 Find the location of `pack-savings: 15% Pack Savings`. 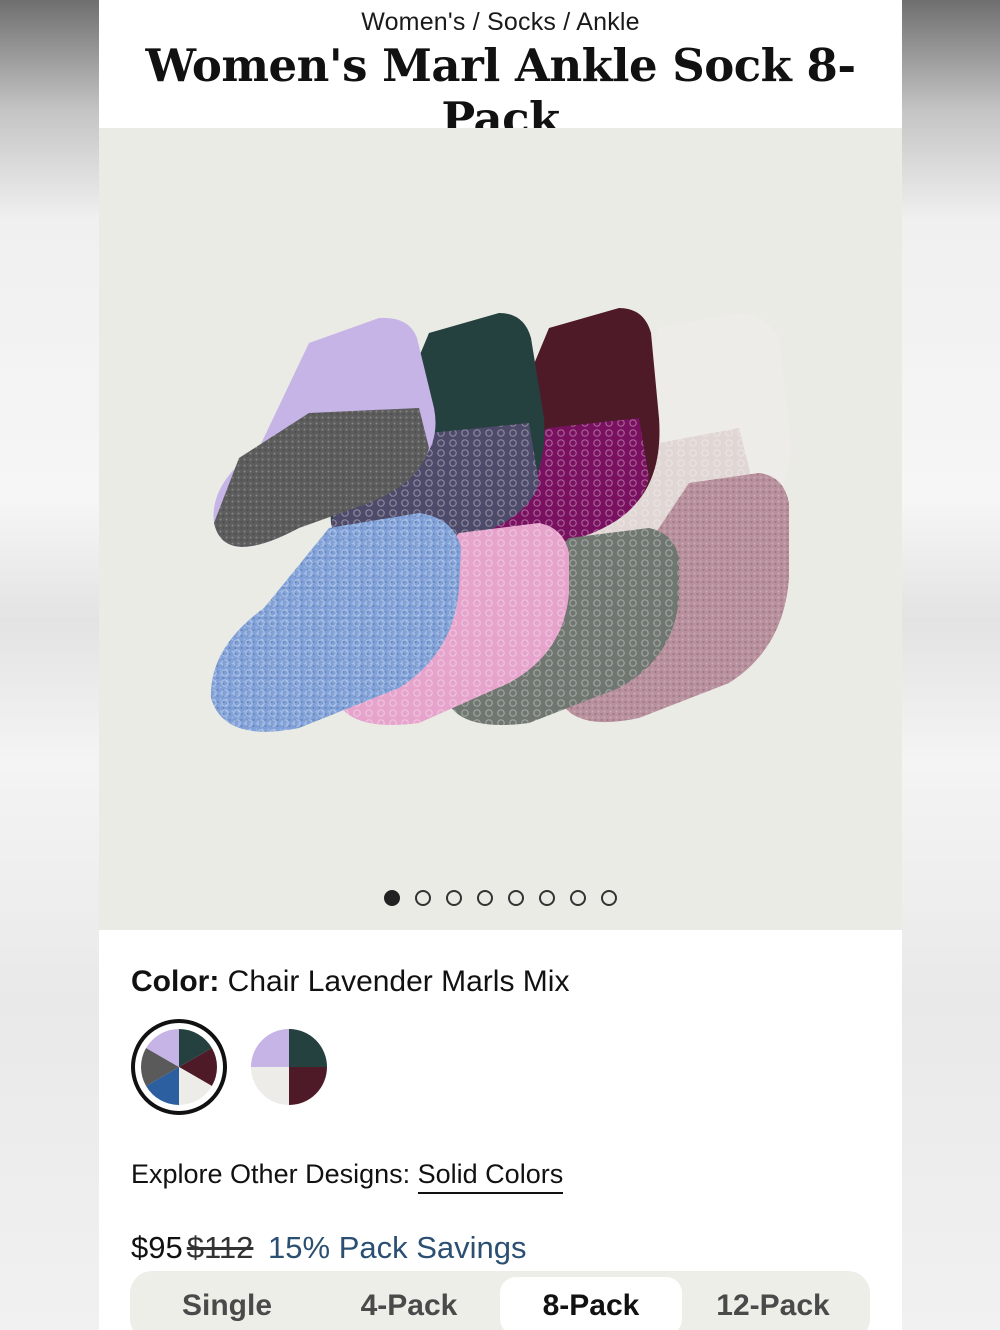

pack-savings: 15% Pack Savings is located at coordinates (397, 1247).